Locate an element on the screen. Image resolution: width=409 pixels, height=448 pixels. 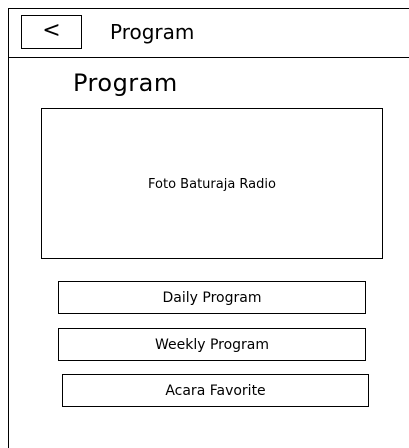
daily-program-label: Daily Program is located at coordinates (212, 297).